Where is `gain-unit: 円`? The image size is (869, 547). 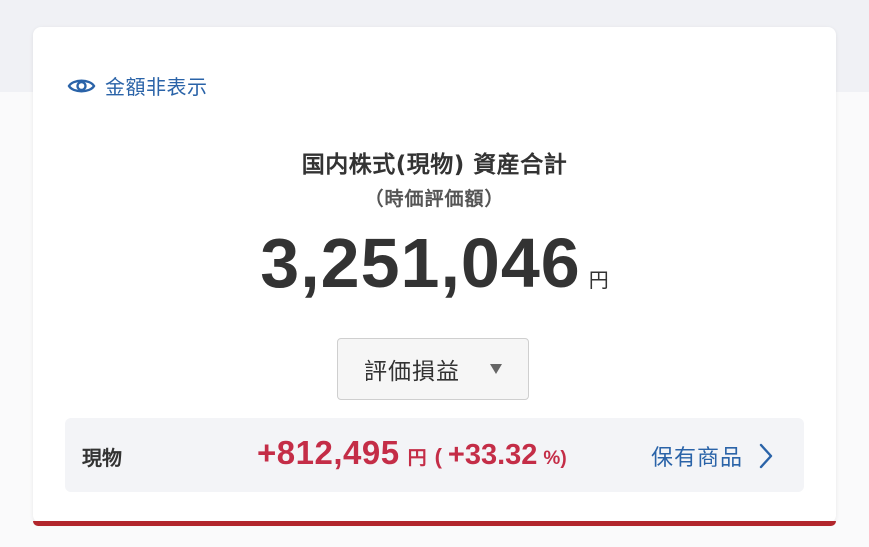
gain-unit: 円 is located at coordinates (417, 458).